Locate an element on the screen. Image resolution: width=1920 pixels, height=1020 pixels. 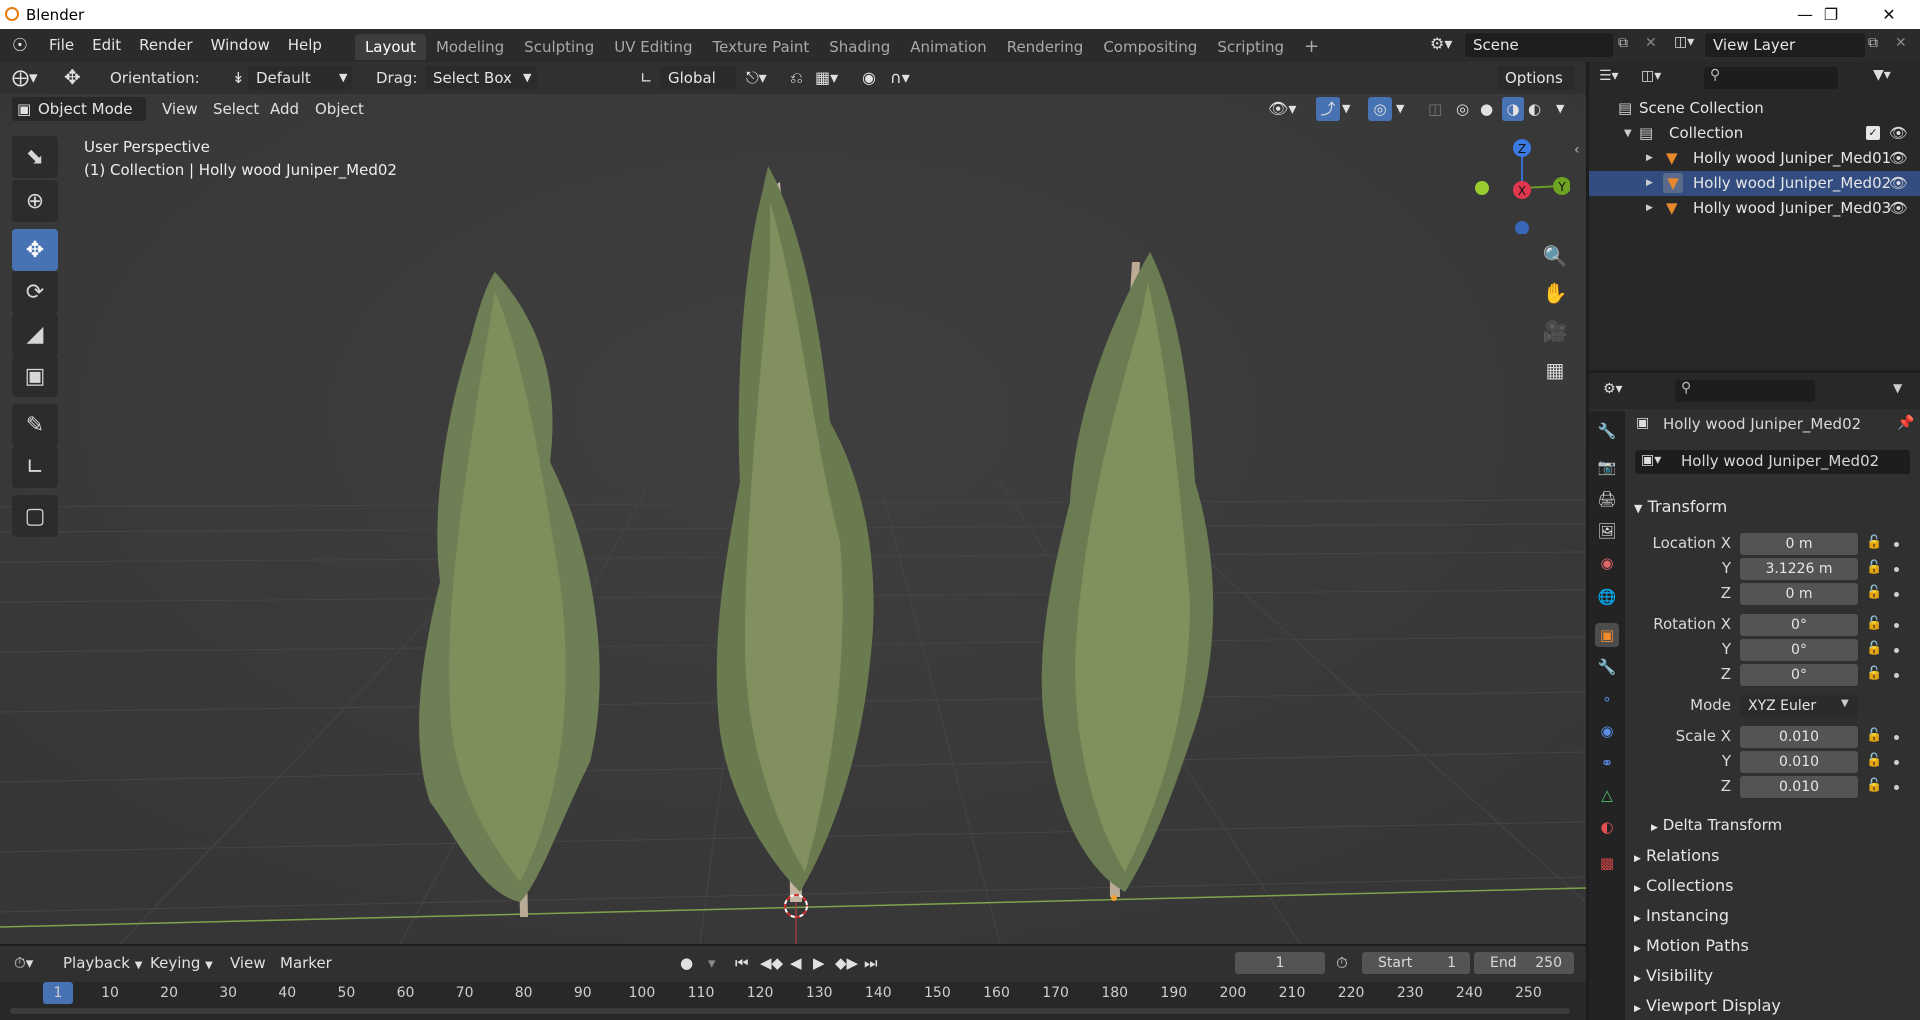
keying-menu: Keying ▼ is located at coordinates (181, 963).